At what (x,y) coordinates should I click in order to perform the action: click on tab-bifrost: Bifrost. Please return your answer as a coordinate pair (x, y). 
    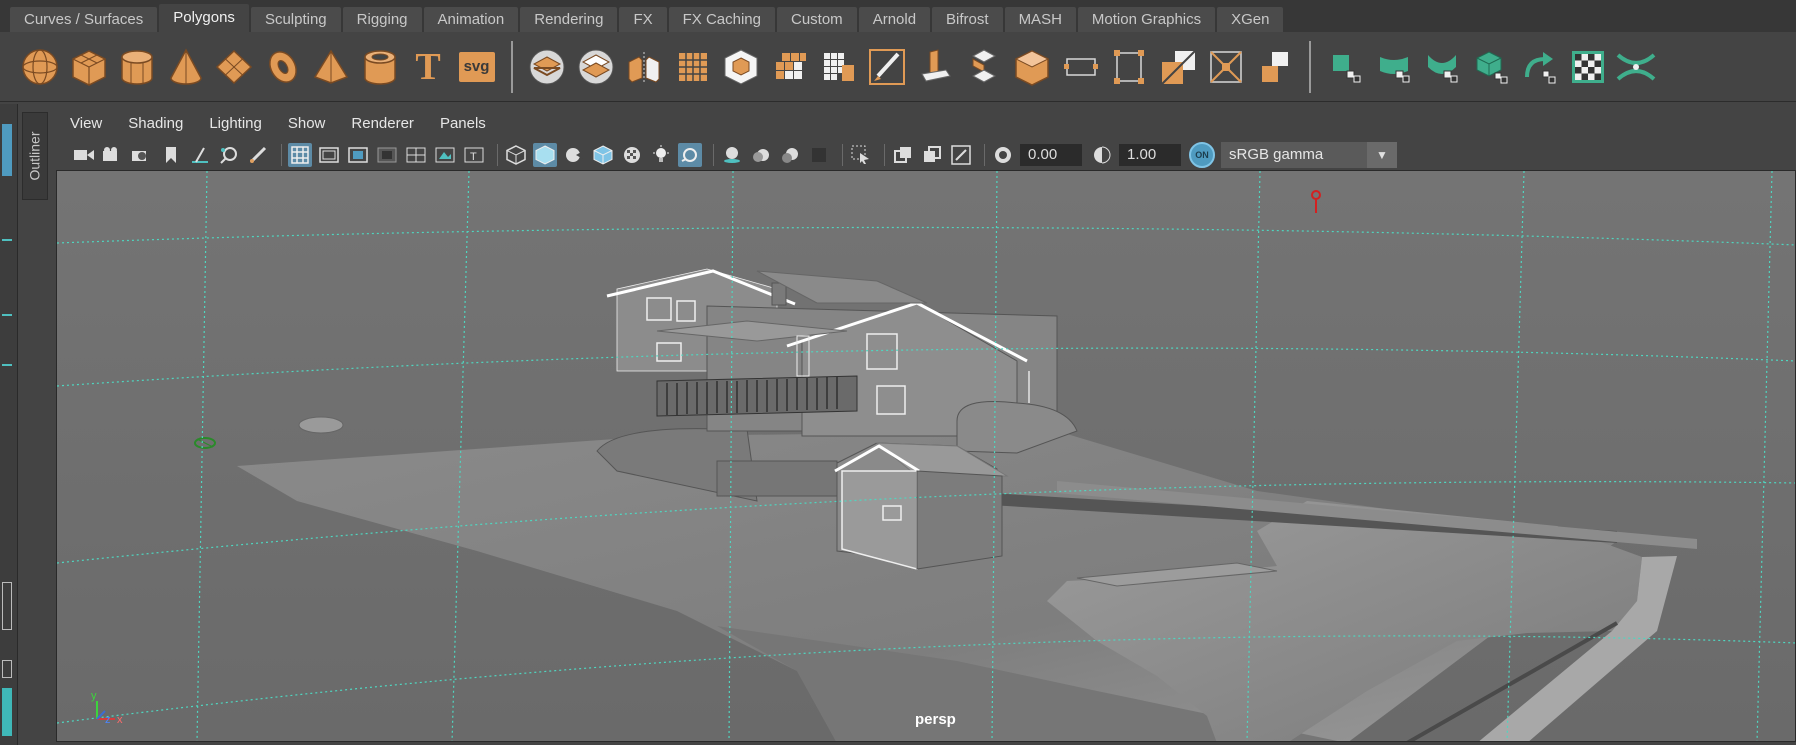
    Looking at the image, I should click on (967, 19).